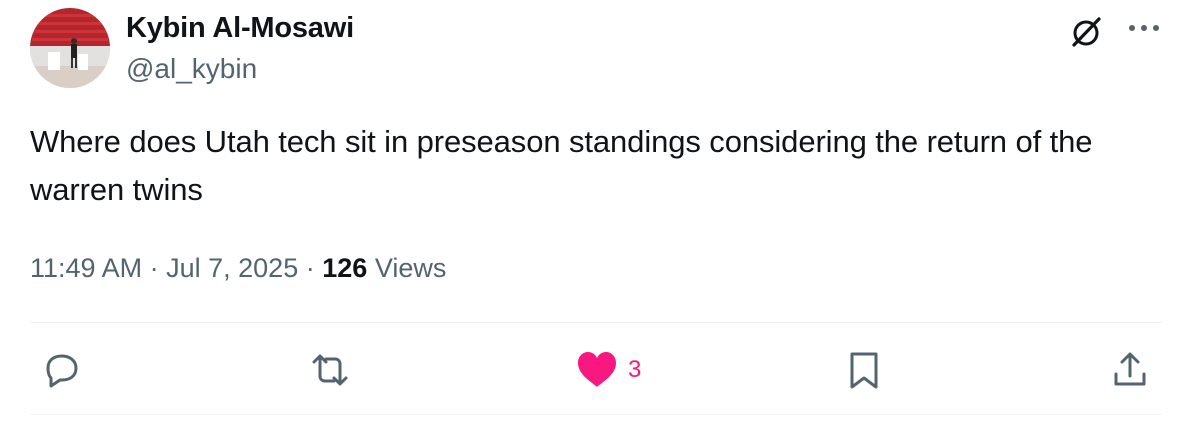  What do you see at coordinates (1144, 29) in the screenshot?
I see `more-icon` at bounding box center [1144, 29].